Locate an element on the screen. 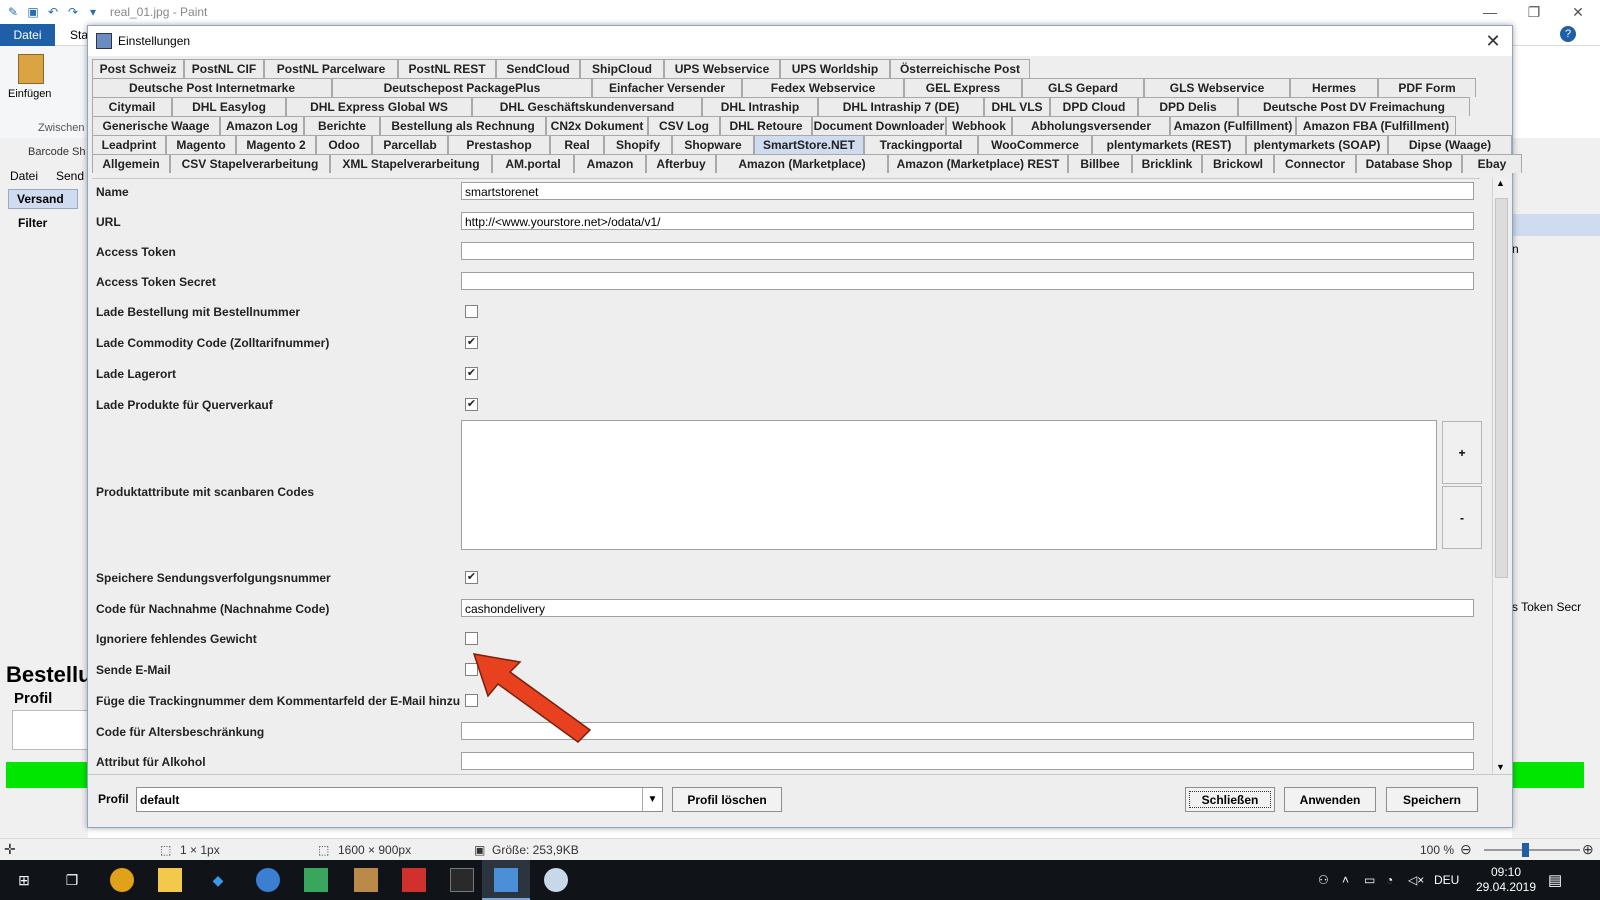 The image size is (1600, 900). package-icon is located at coordinates (366, 880).